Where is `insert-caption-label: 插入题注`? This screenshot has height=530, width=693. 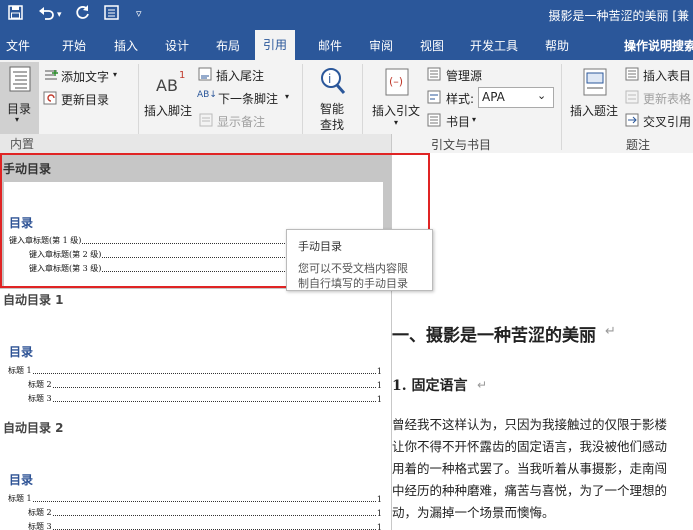
insert-caption-label: 插入题注 is located at coordinates (594, 111).